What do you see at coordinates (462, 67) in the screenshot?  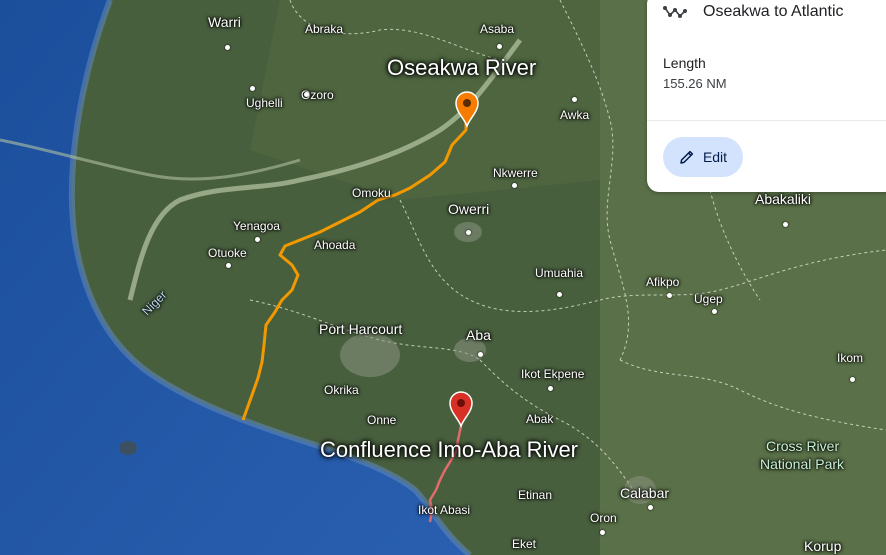 I see `start-marker-label: Oseakwa River` at bounding box center [462, 67].